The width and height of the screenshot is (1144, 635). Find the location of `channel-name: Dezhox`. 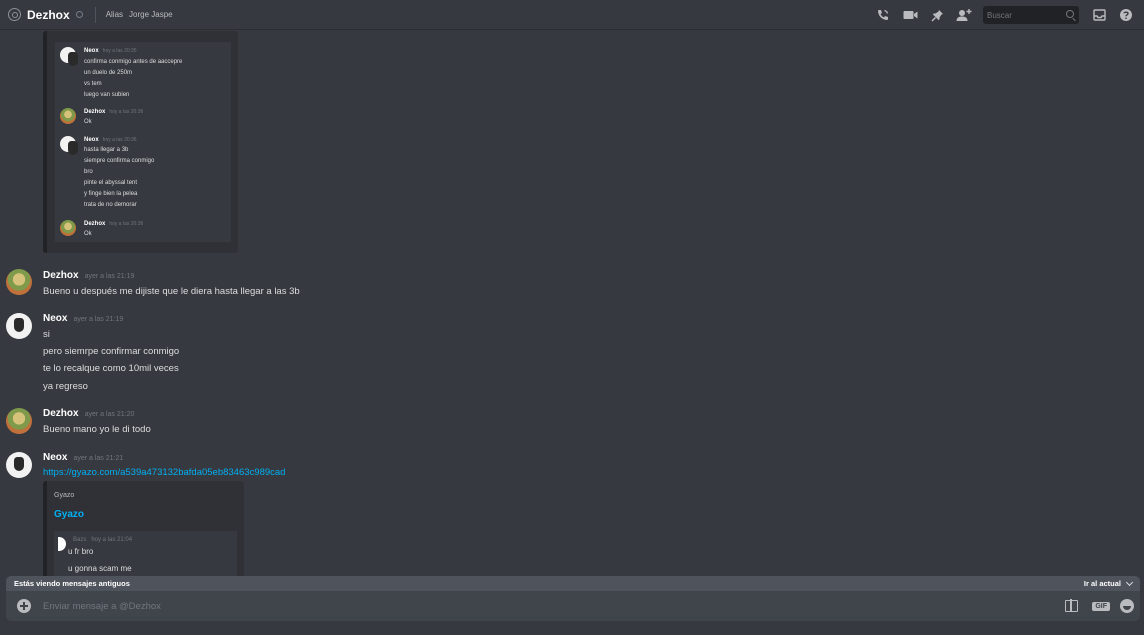

channel-name: Dezhox is located at coordinates (48, 15).